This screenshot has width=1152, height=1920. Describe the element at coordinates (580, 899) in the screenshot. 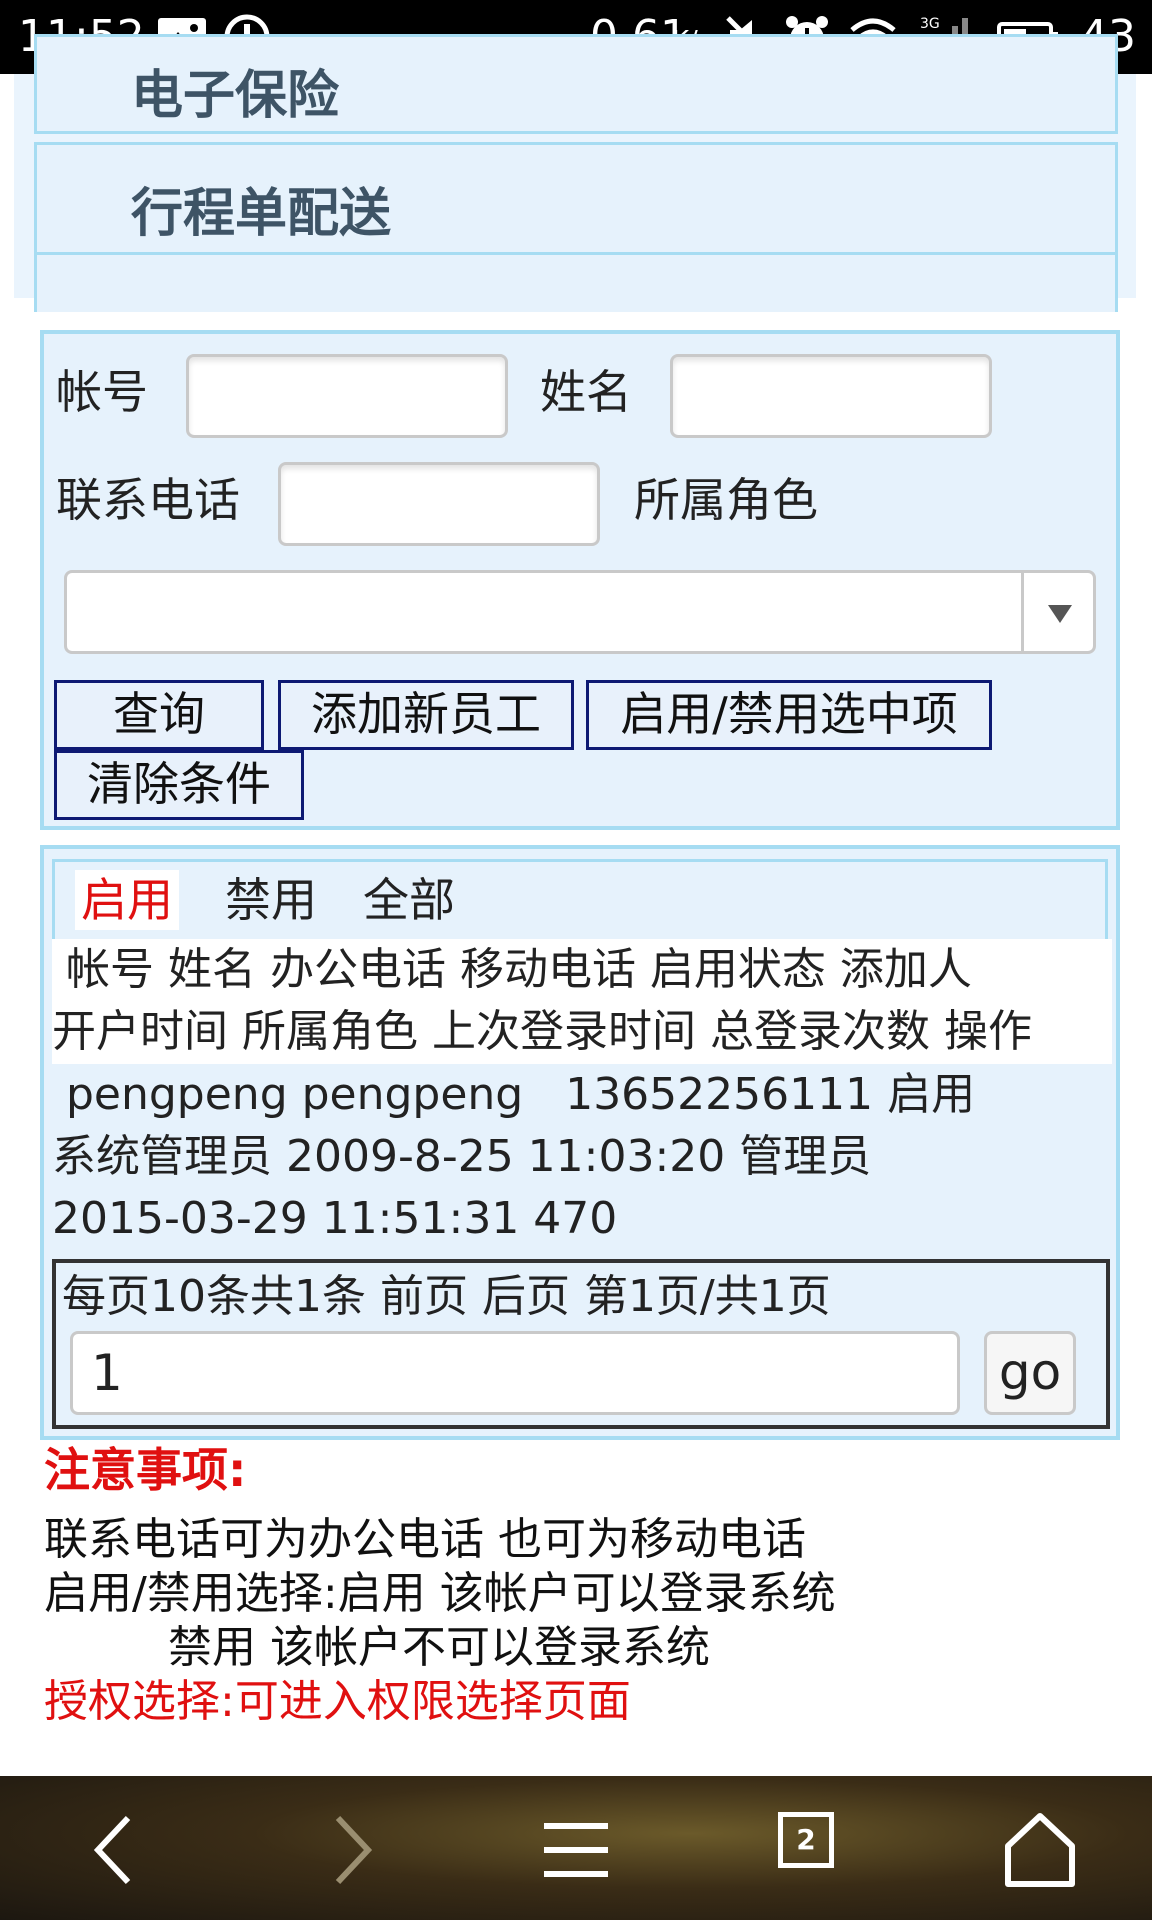

I see `status-tabs: 启用 禁用 全部` at that location.